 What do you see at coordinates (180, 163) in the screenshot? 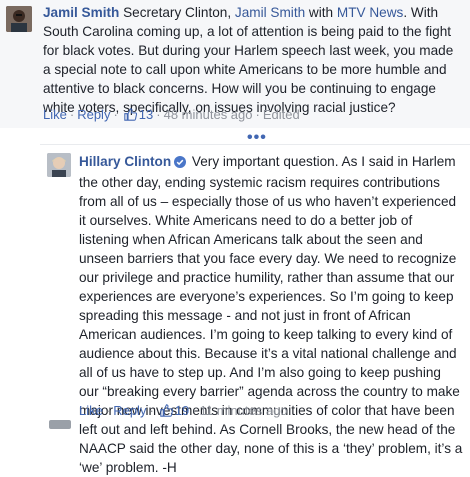
I see `verified-badge-icon` at bounding box center [180, 163].